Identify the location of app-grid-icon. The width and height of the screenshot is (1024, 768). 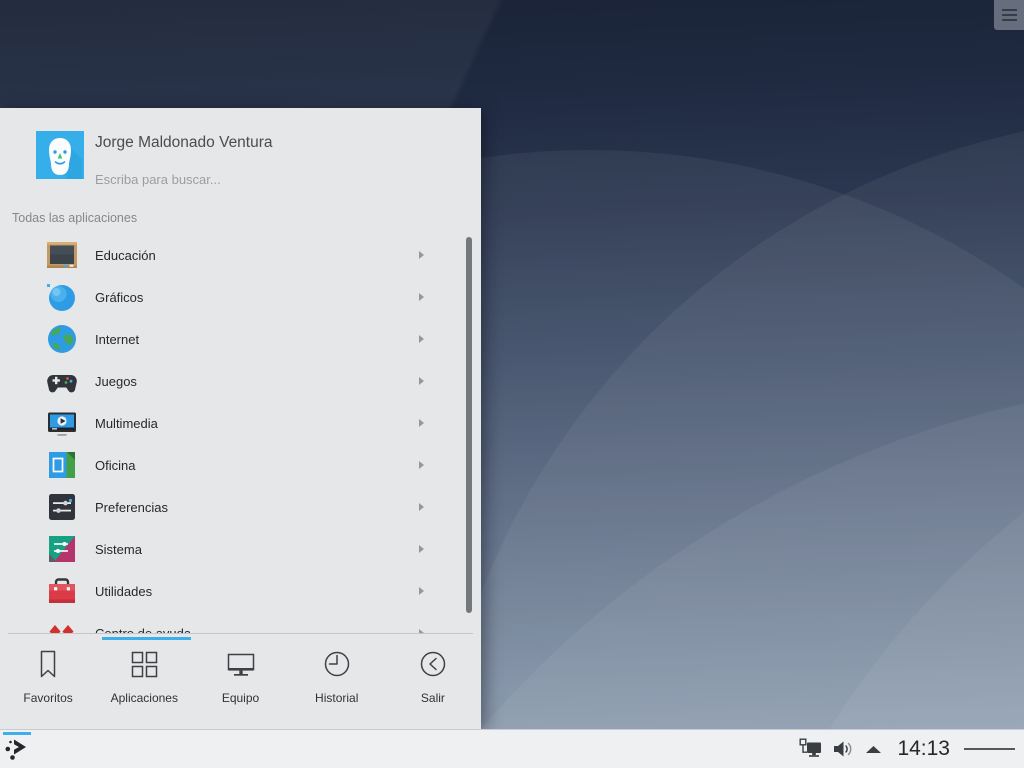
(144, 664).